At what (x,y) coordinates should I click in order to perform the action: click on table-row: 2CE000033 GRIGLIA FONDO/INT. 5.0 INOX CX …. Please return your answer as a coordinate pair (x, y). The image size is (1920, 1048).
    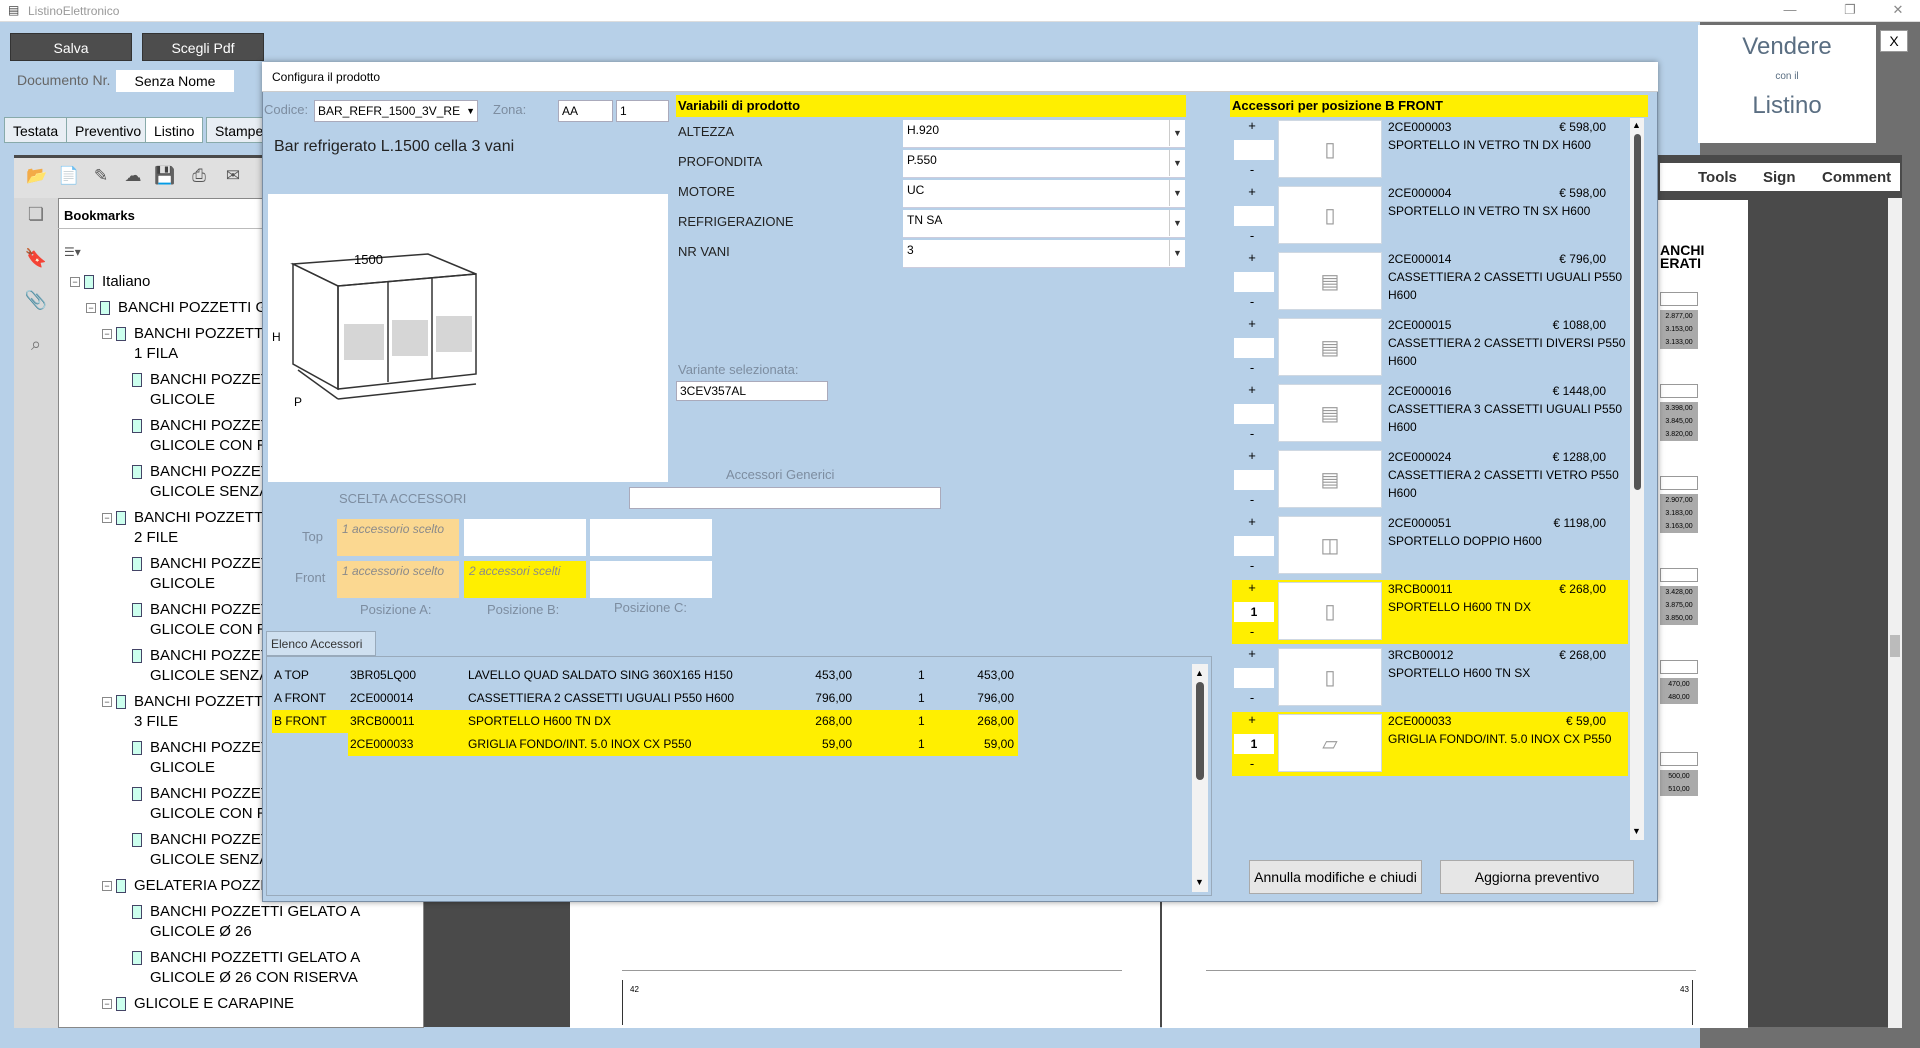
    Looking at the image, I should click on (645, 744).